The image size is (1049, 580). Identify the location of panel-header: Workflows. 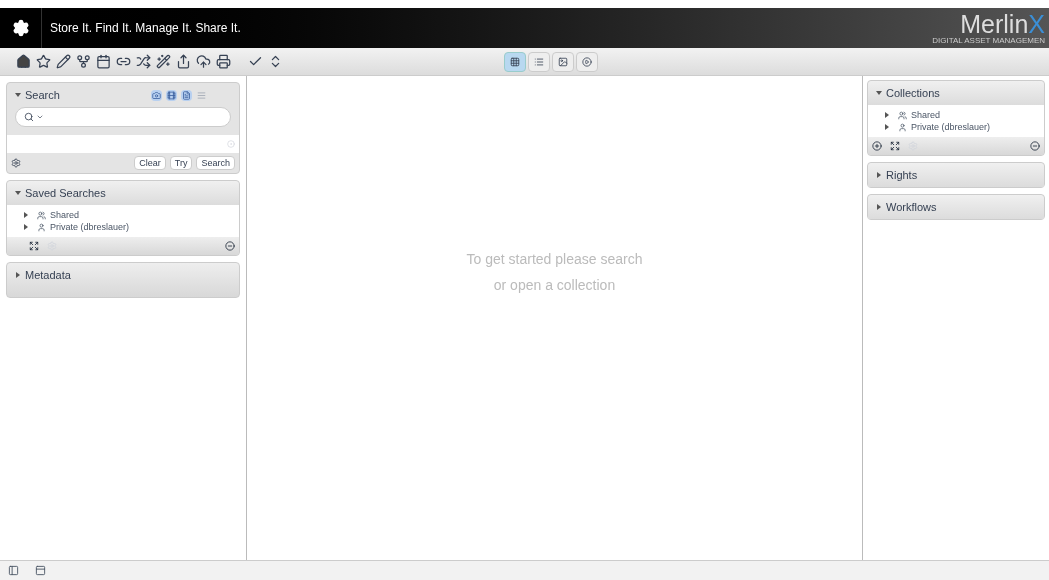
(956, 207).